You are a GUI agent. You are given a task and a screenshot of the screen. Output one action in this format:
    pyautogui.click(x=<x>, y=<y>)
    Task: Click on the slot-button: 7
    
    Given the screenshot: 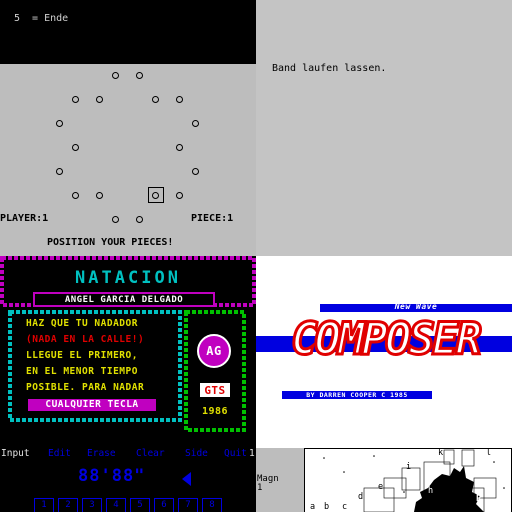 What is the action you would take?
    pyautogui.click(x=188, y=505)
    